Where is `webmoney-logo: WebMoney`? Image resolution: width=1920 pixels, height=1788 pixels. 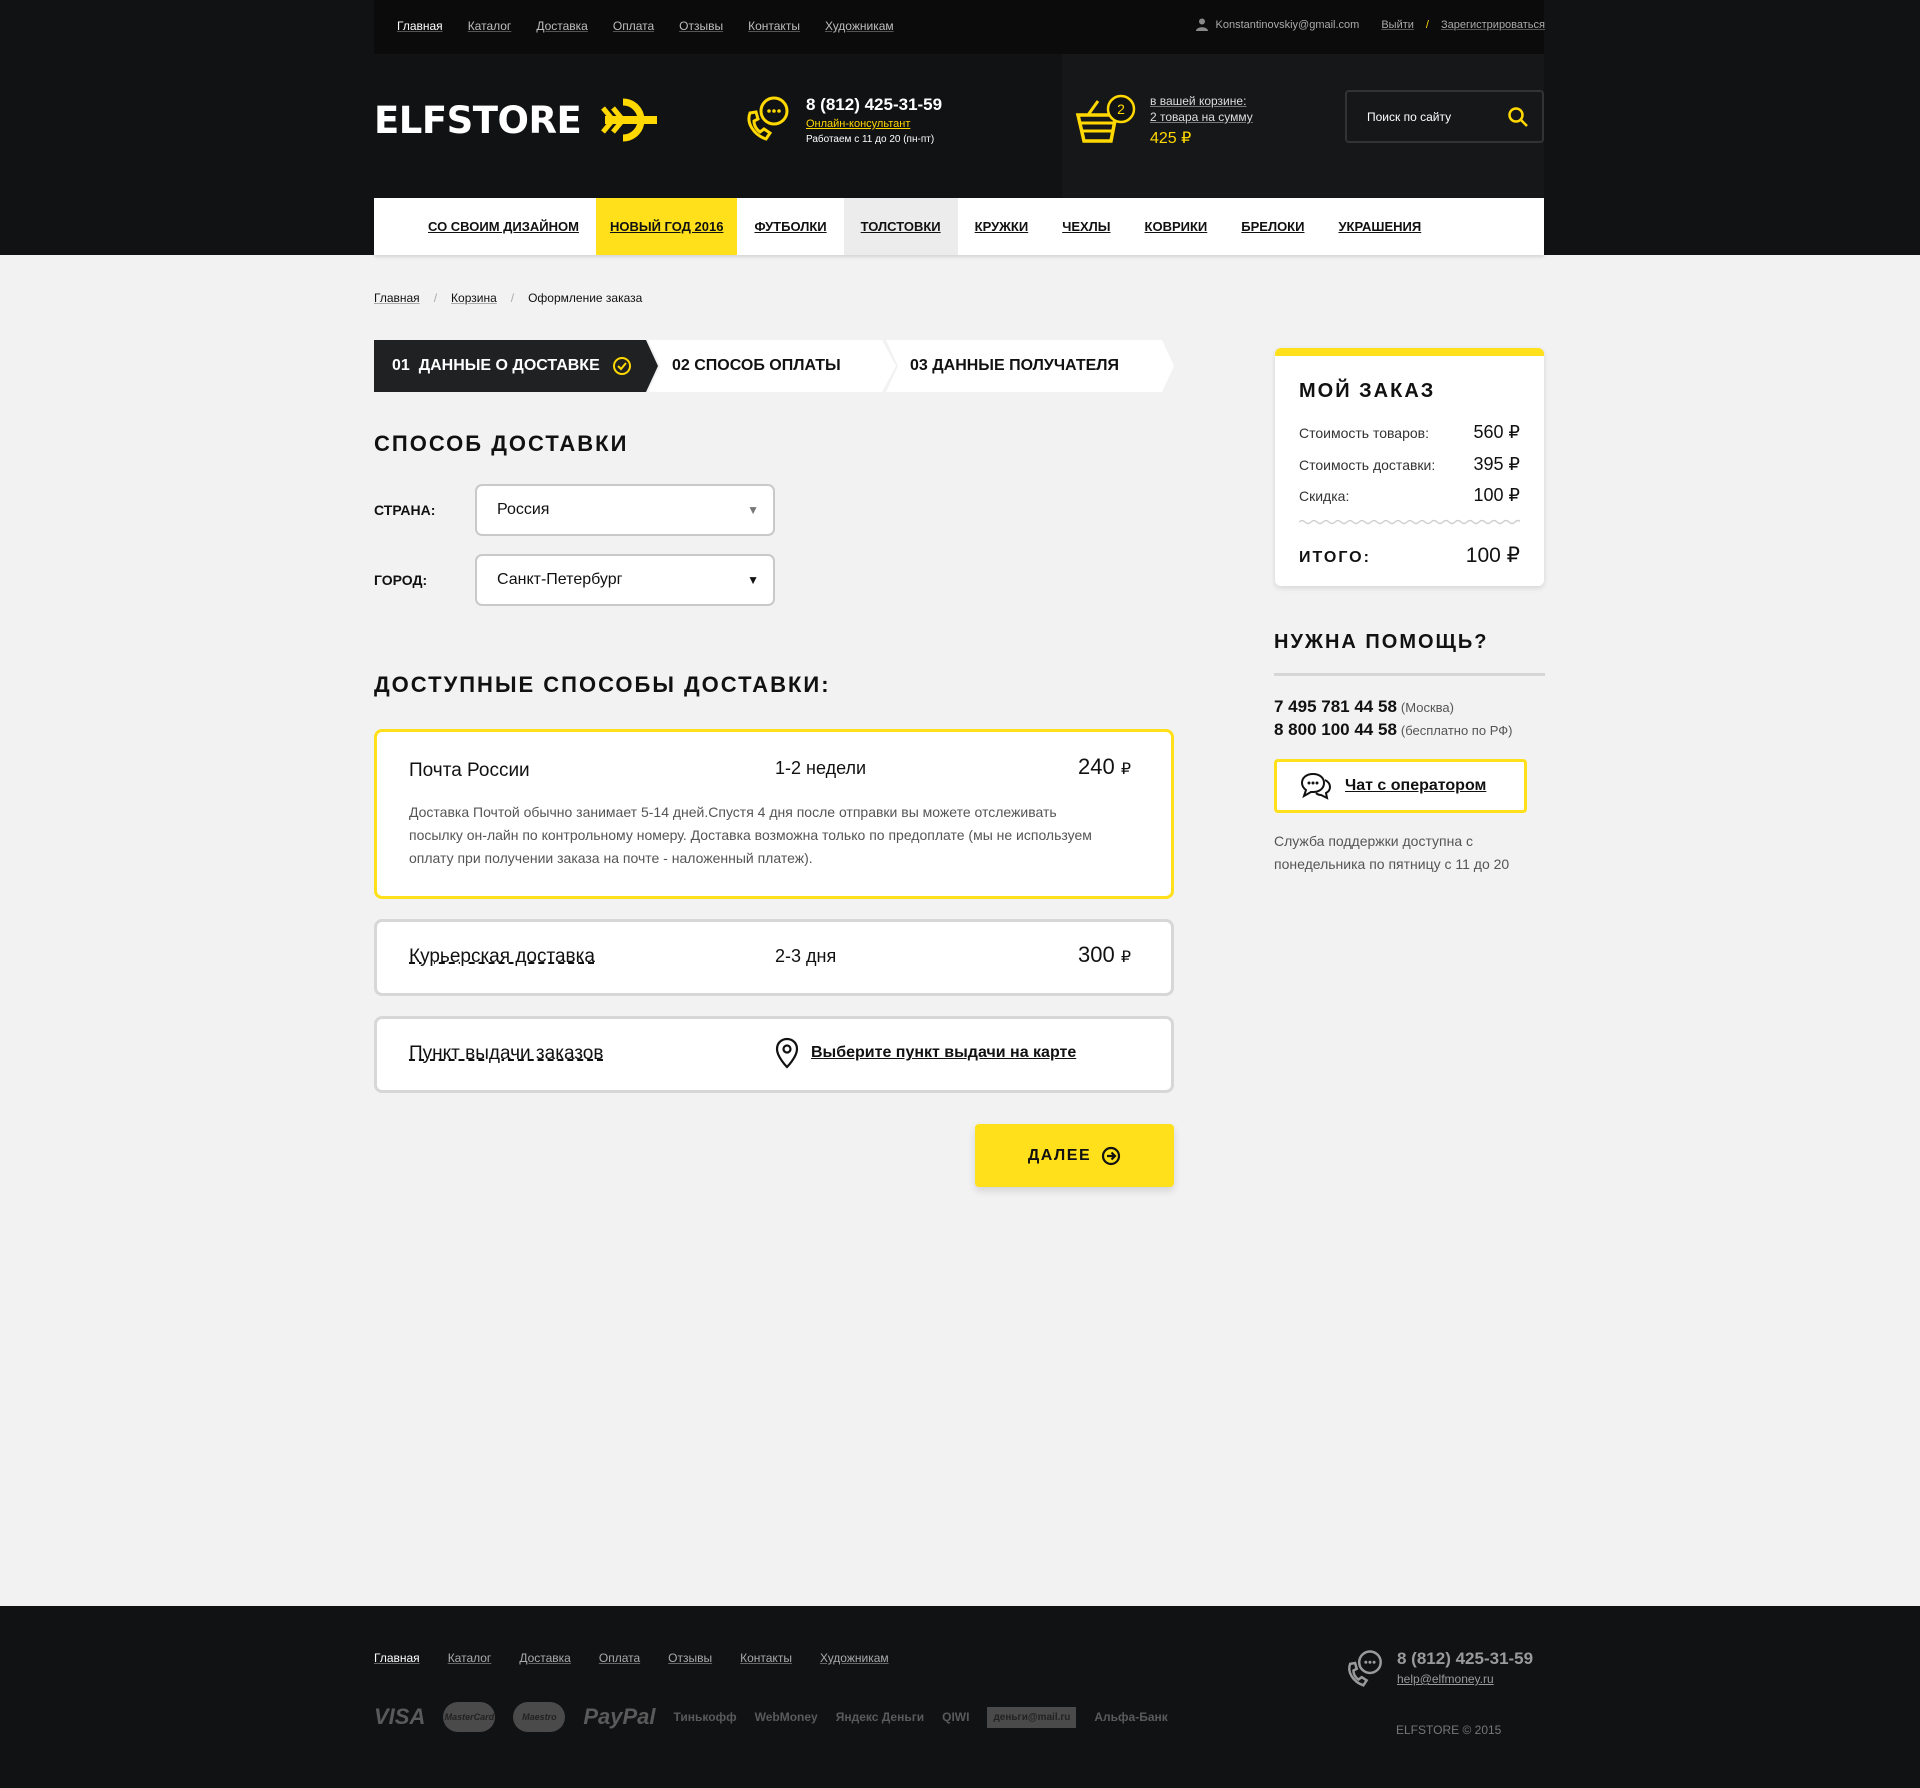
webmoney-logo: WebMoney is located at coordinates (786, 1717).